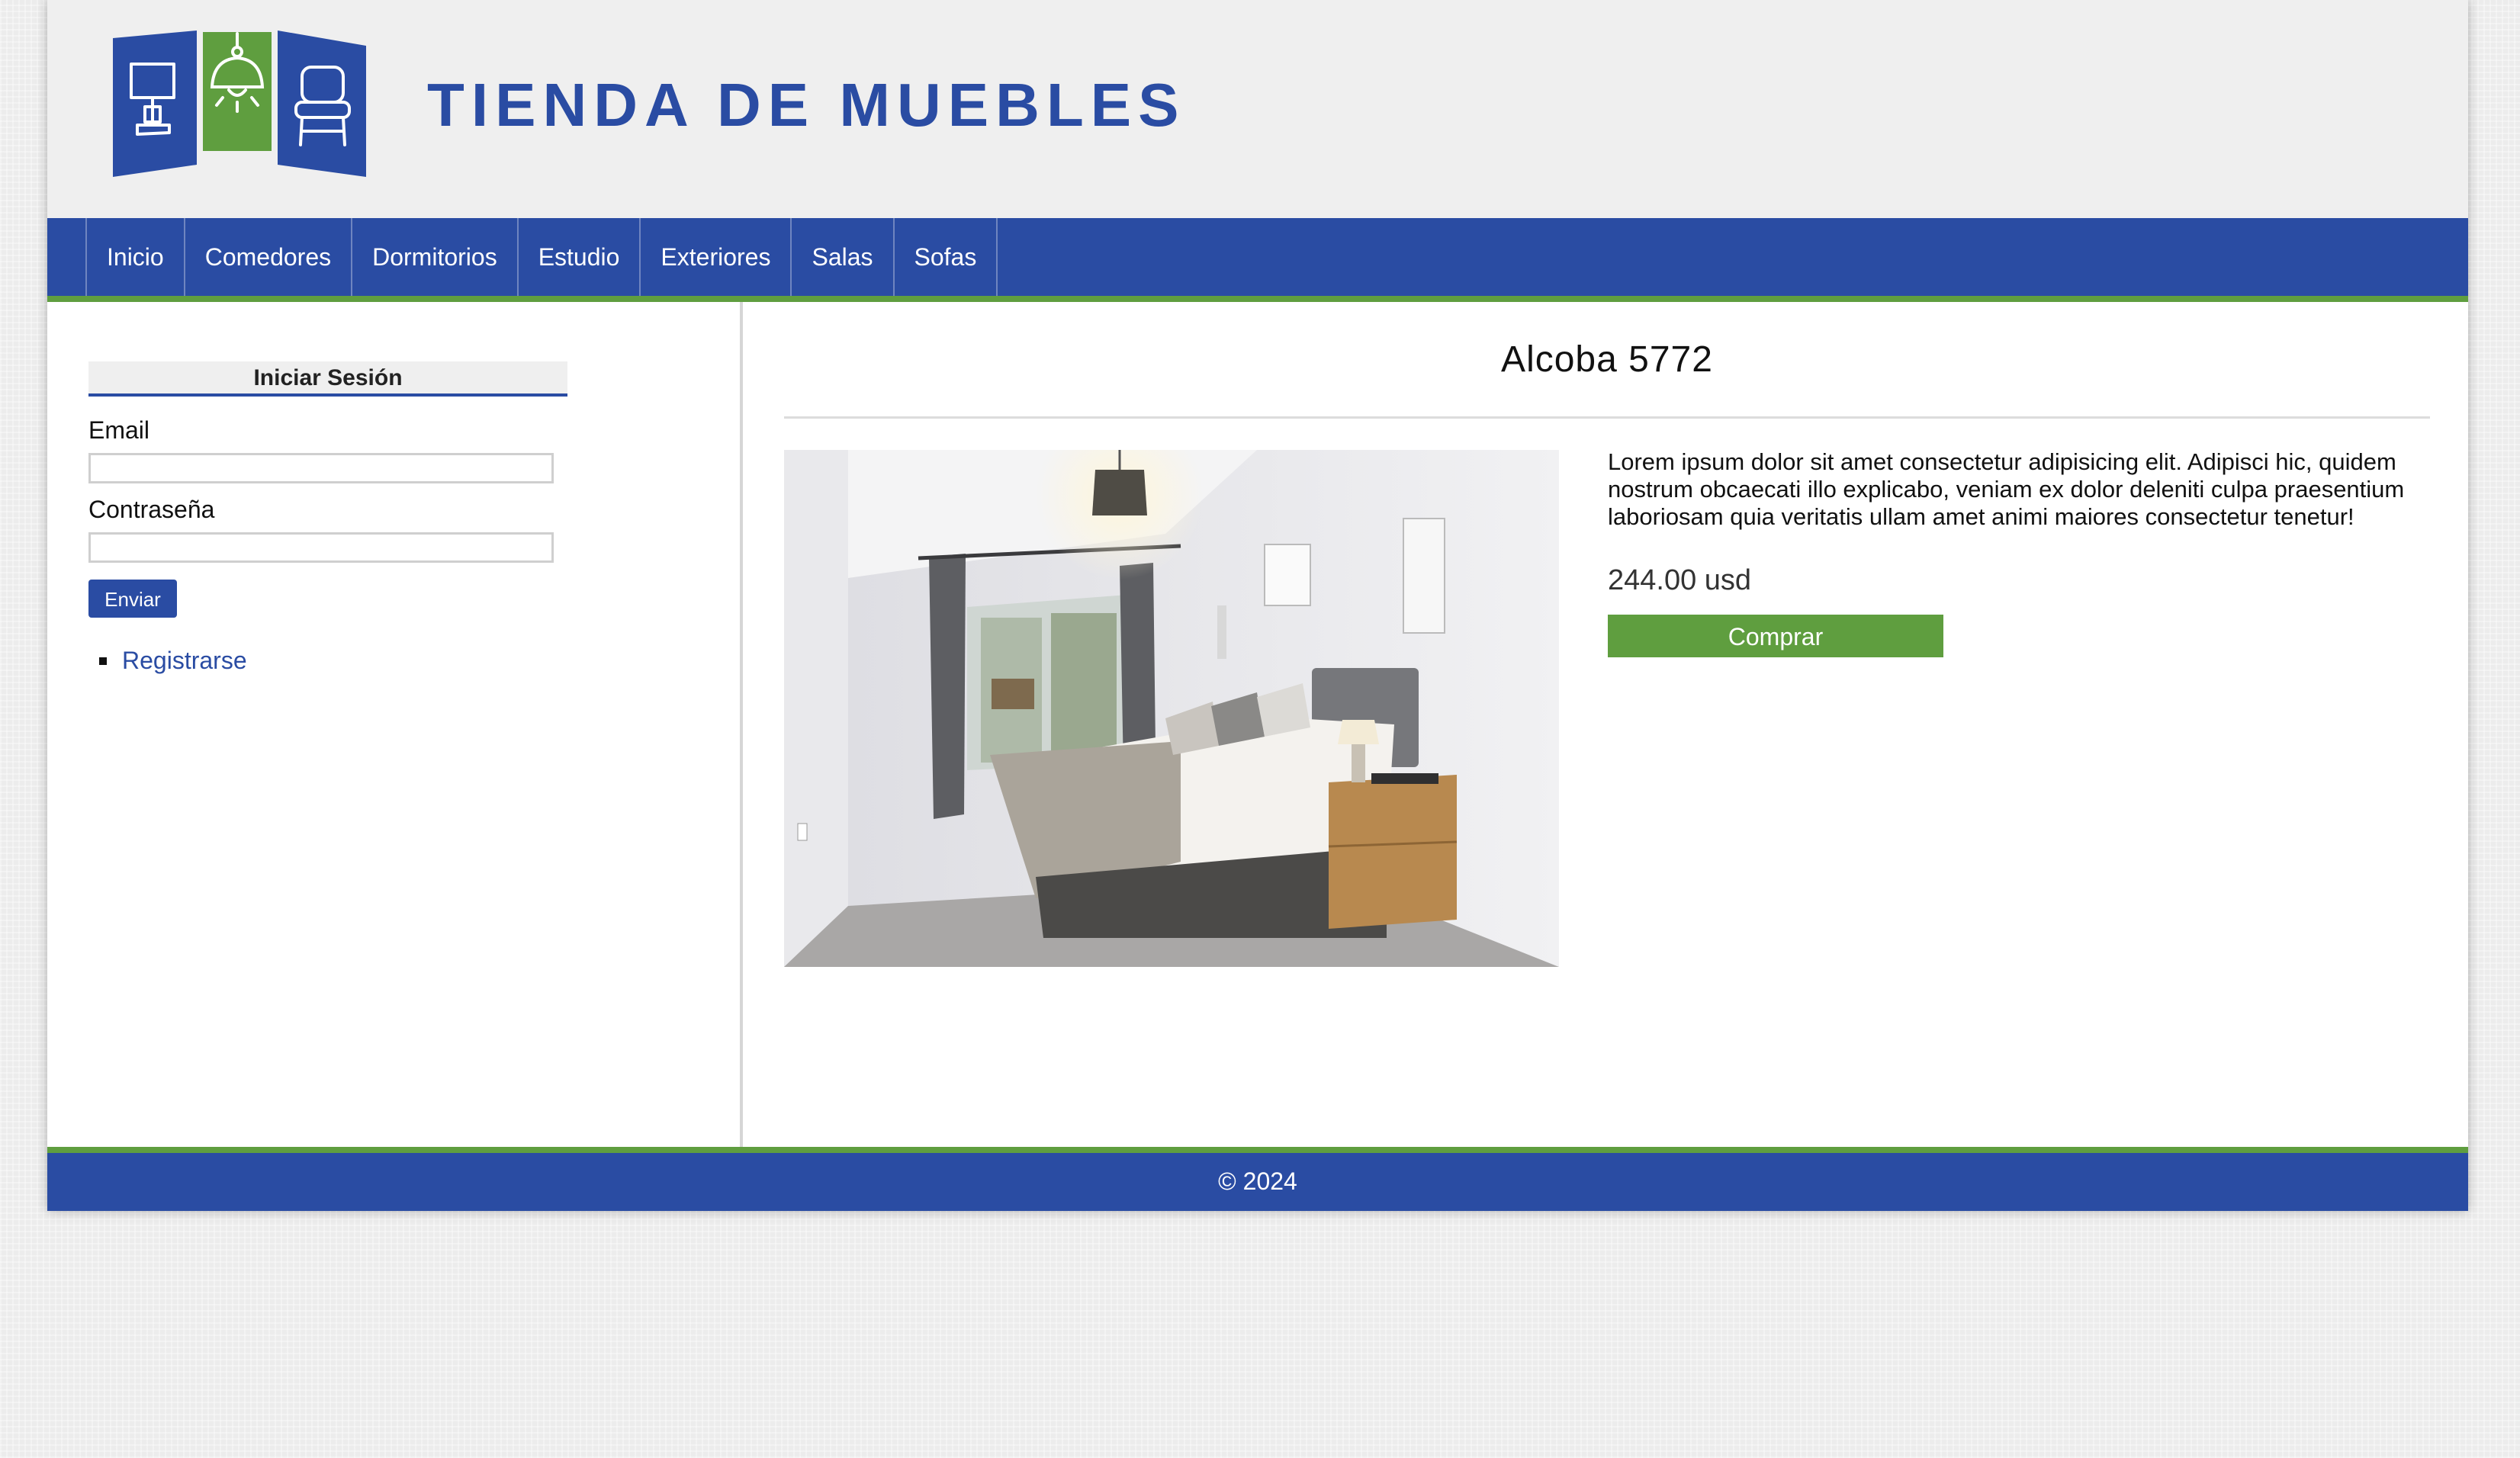 The height and width of the screenshot is (1458, 2520). I want to click on nav-item-salas: Salas, so click(841, 257).